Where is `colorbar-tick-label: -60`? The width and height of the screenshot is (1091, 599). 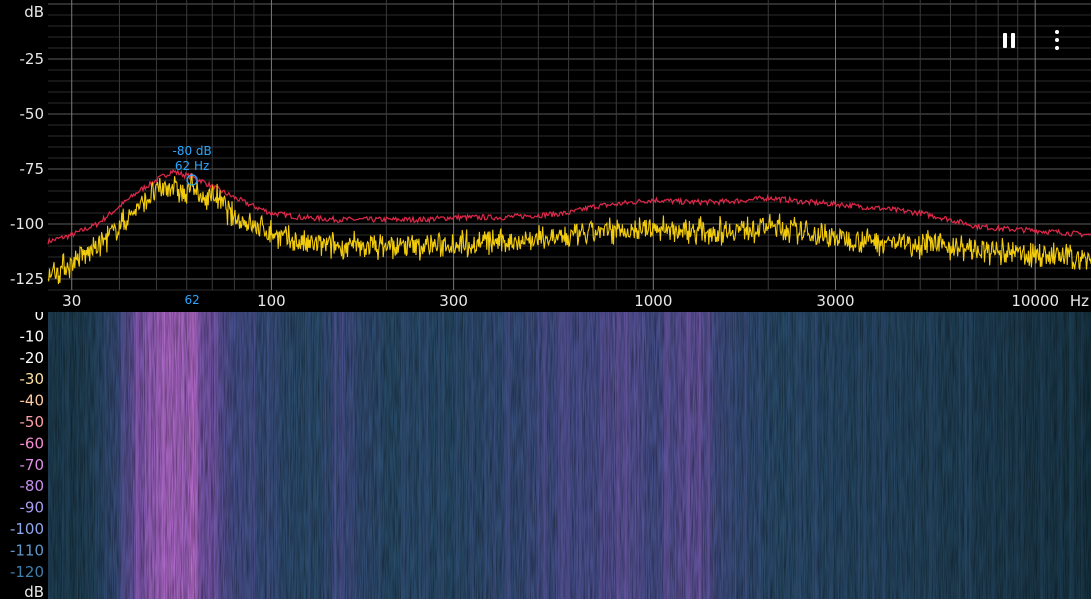
colorbar-tick-label: -60 is located at coordinates (32, 443).